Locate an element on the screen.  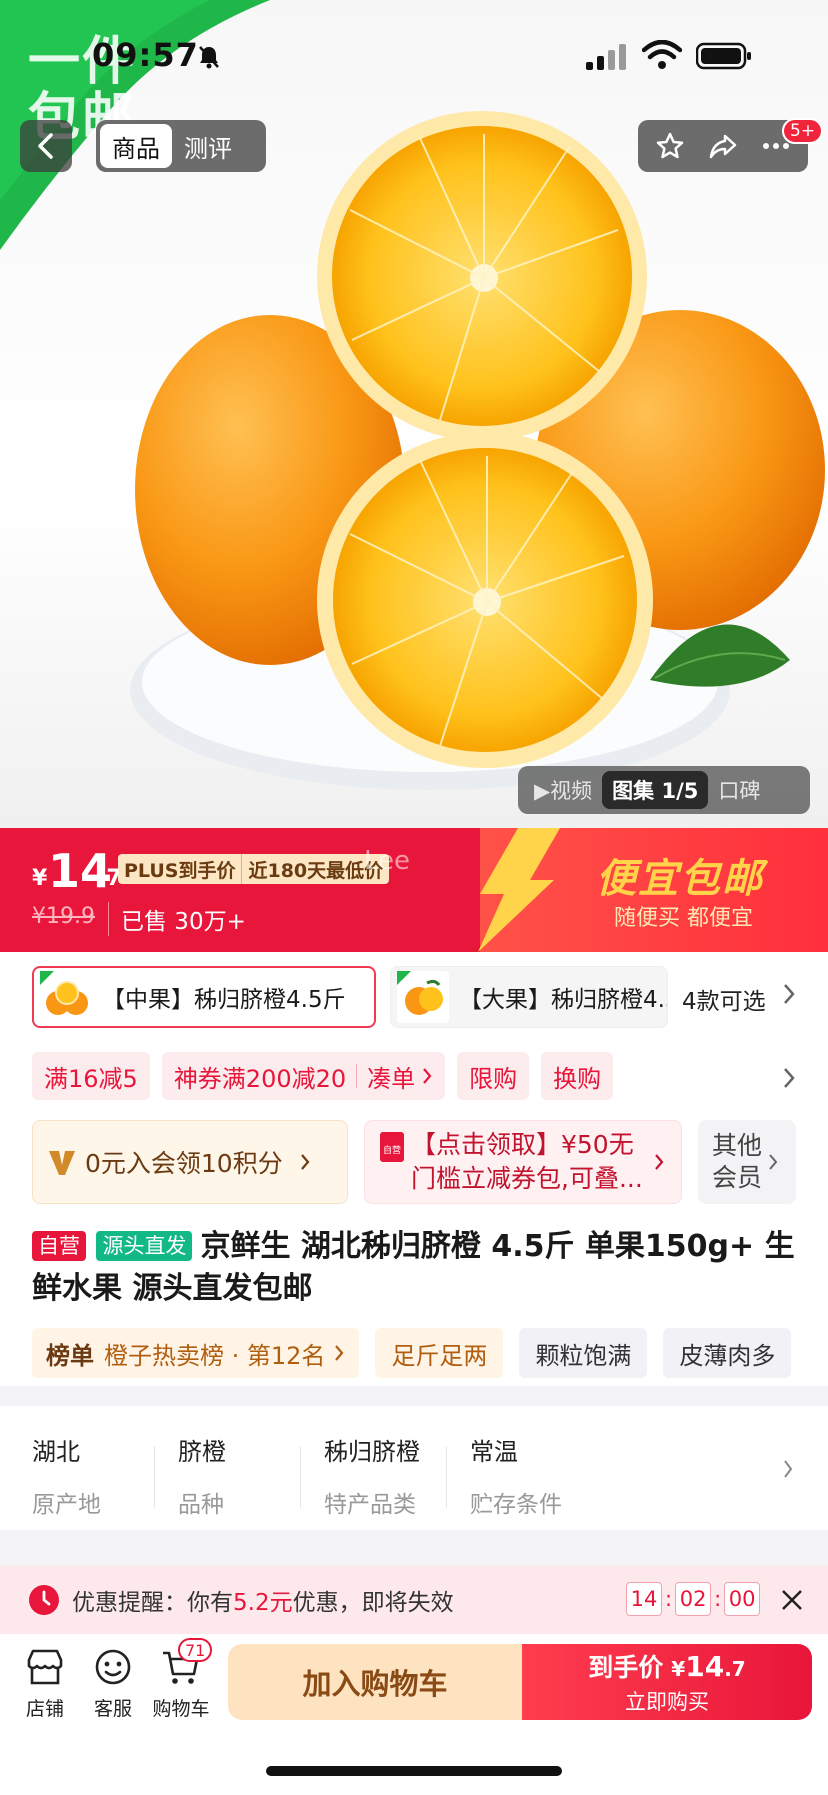
attribute-item: 湖北 原产地 is located at coordinates (97, 1475).